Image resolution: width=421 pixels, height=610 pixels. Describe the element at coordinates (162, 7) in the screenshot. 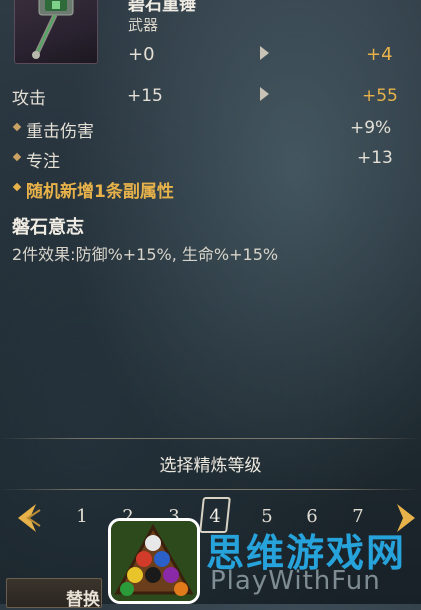

I see `item-name: 碧石重锤` at that location.